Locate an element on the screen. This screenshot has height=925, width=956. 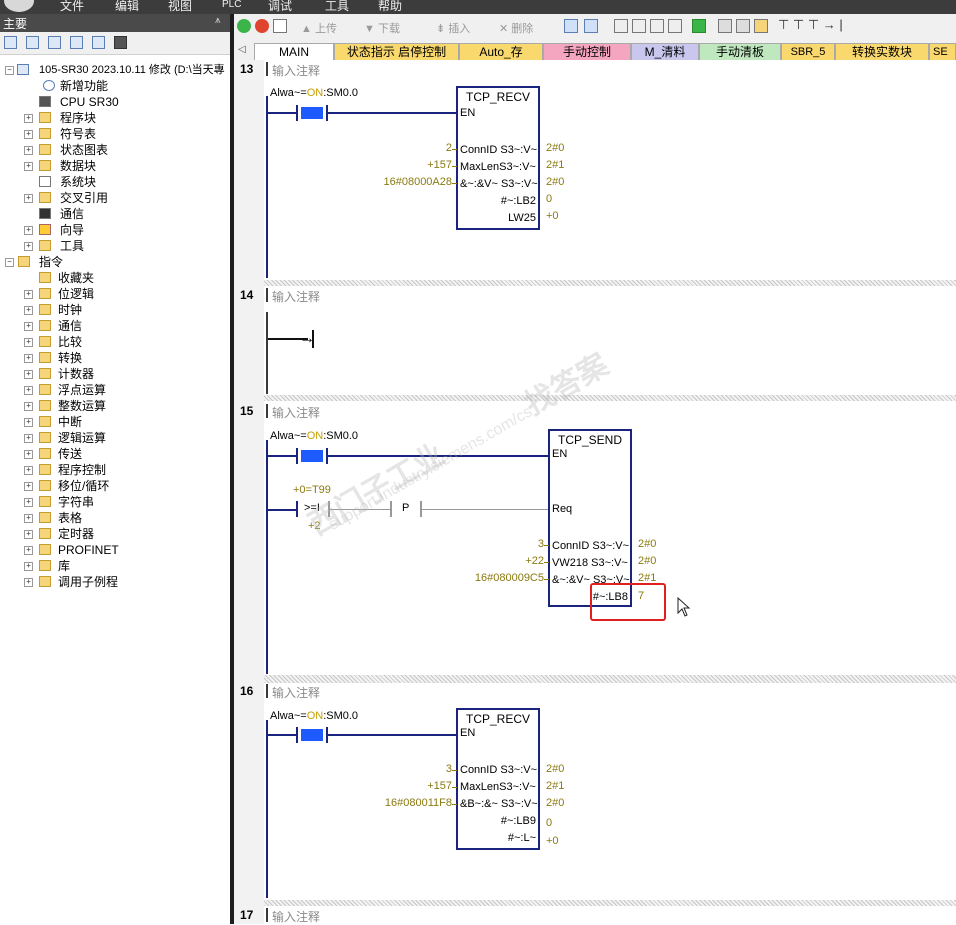
menu-plc: PLC is located at coordinates (231, 5).